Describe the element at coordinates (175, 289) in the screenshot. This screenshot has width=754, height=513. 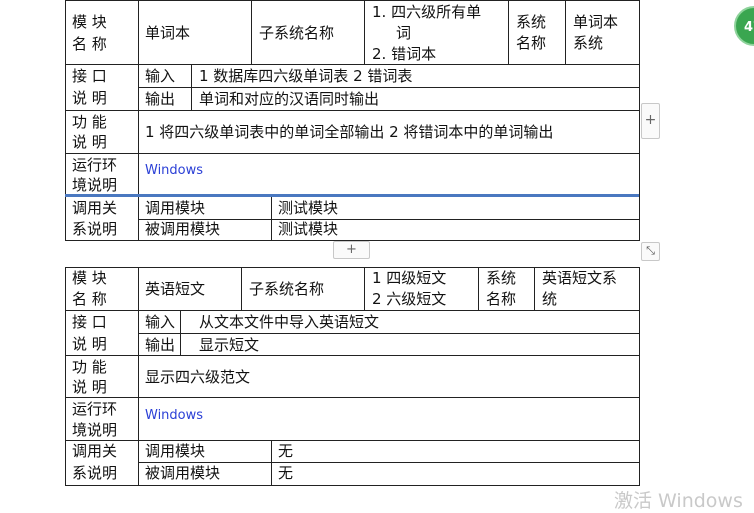
I see `module-name-value: 英语短文` at that location.